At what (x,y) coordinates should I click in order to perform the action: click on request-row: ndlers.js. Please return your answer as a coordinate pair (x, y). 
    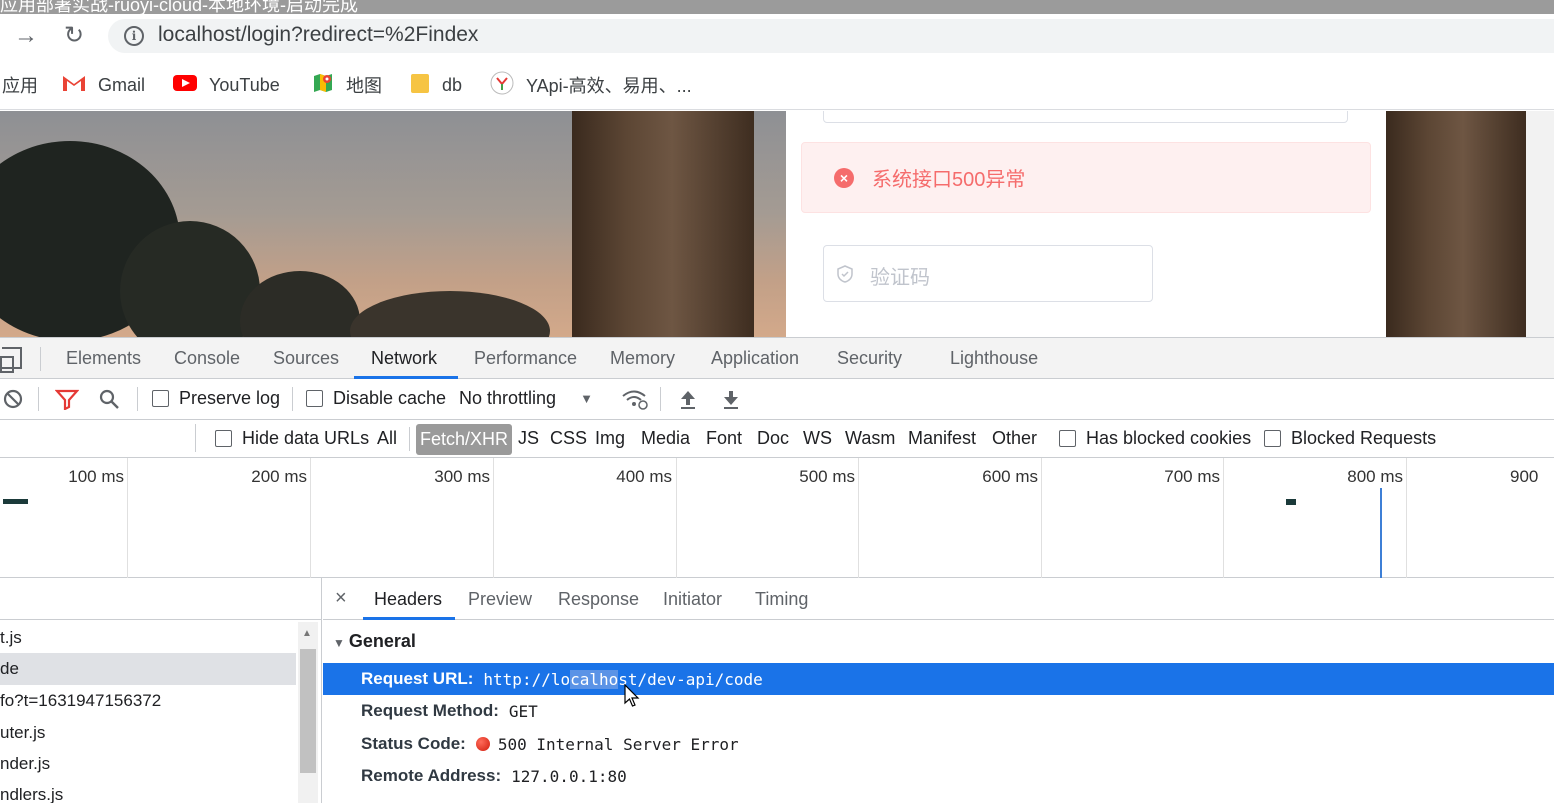
    Looking at the image, I should click on (148, 791).